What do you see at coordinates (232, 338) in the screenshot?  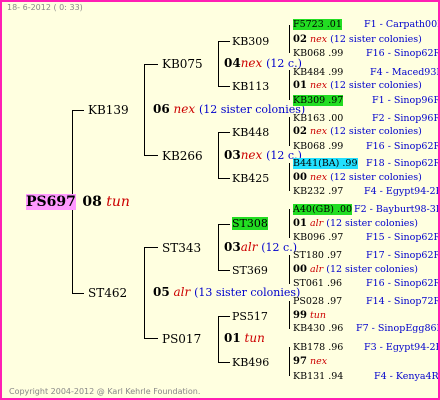 I see `node-year: 01` at bounding box center [232, 338].